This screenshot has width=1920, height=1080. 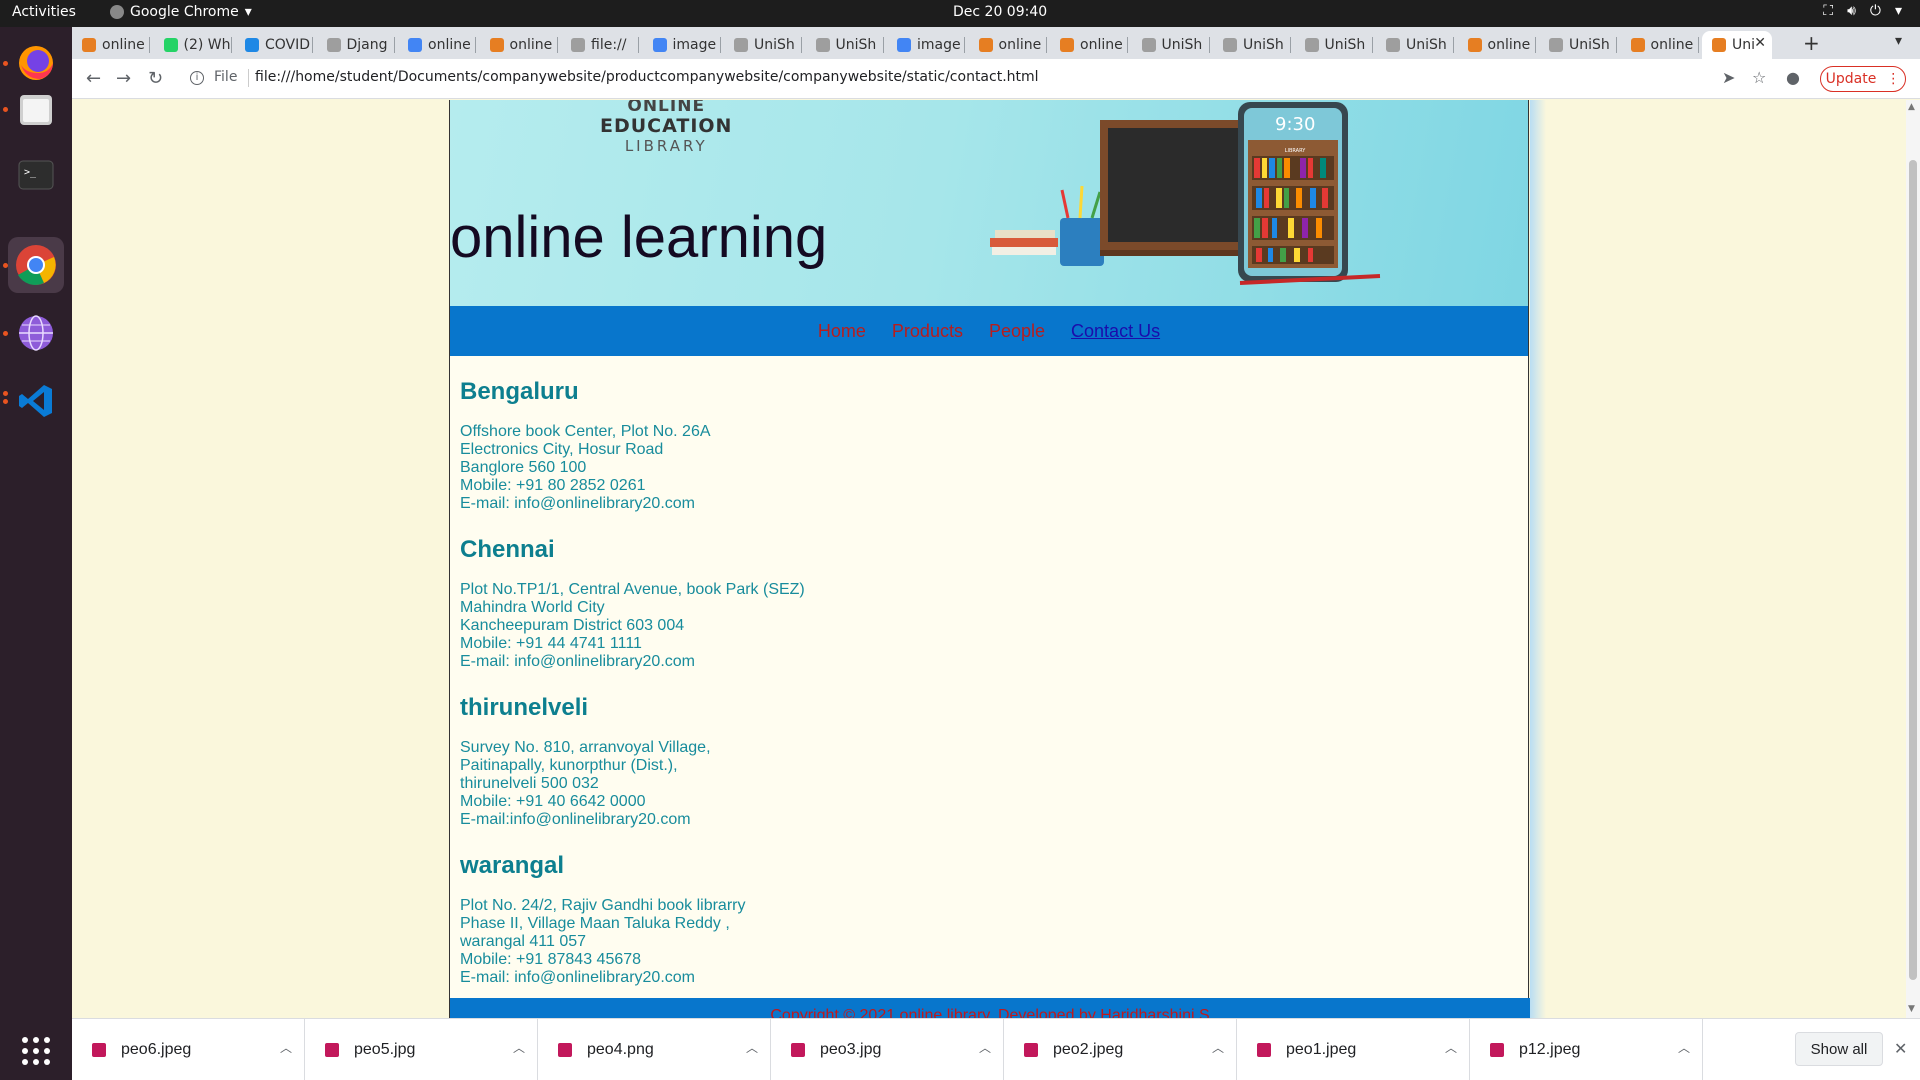 I want to click on info-icon: i, so click(x=197, y=78).